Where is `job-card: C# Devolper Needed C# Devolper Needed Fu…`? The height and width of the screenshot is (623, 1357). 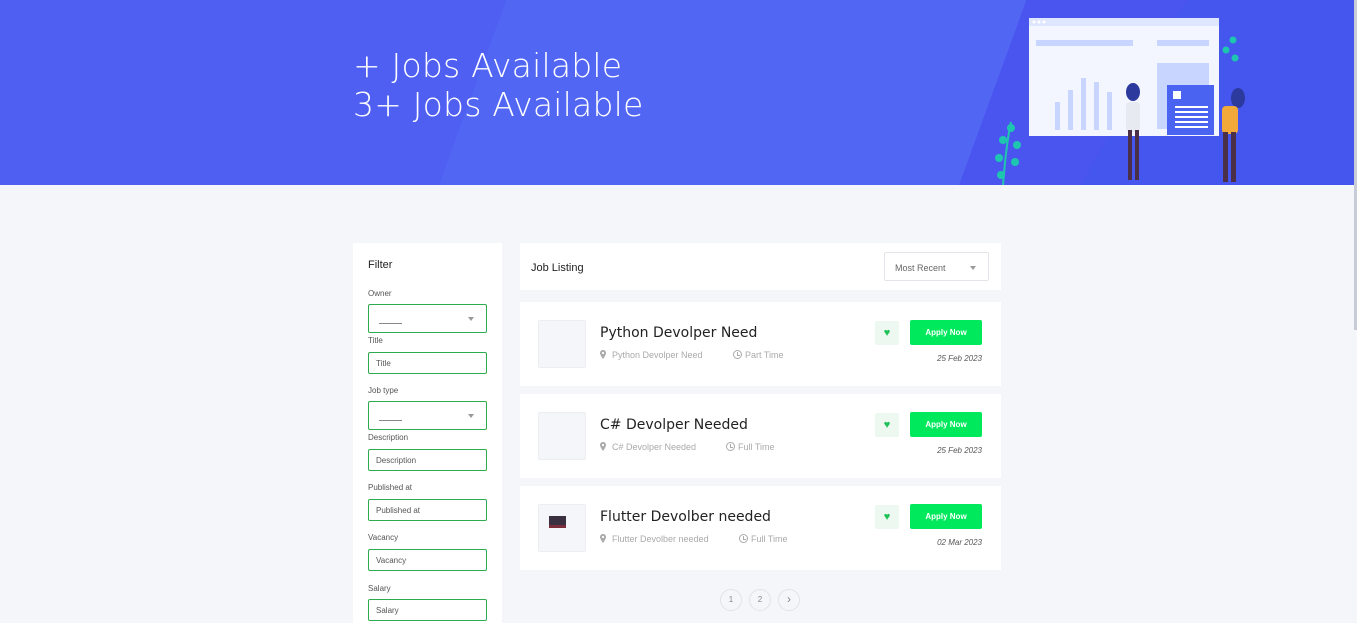
job-card: C# Devolper Needed C# Devolper Needed Fu… is located at coordinates (760, 436).